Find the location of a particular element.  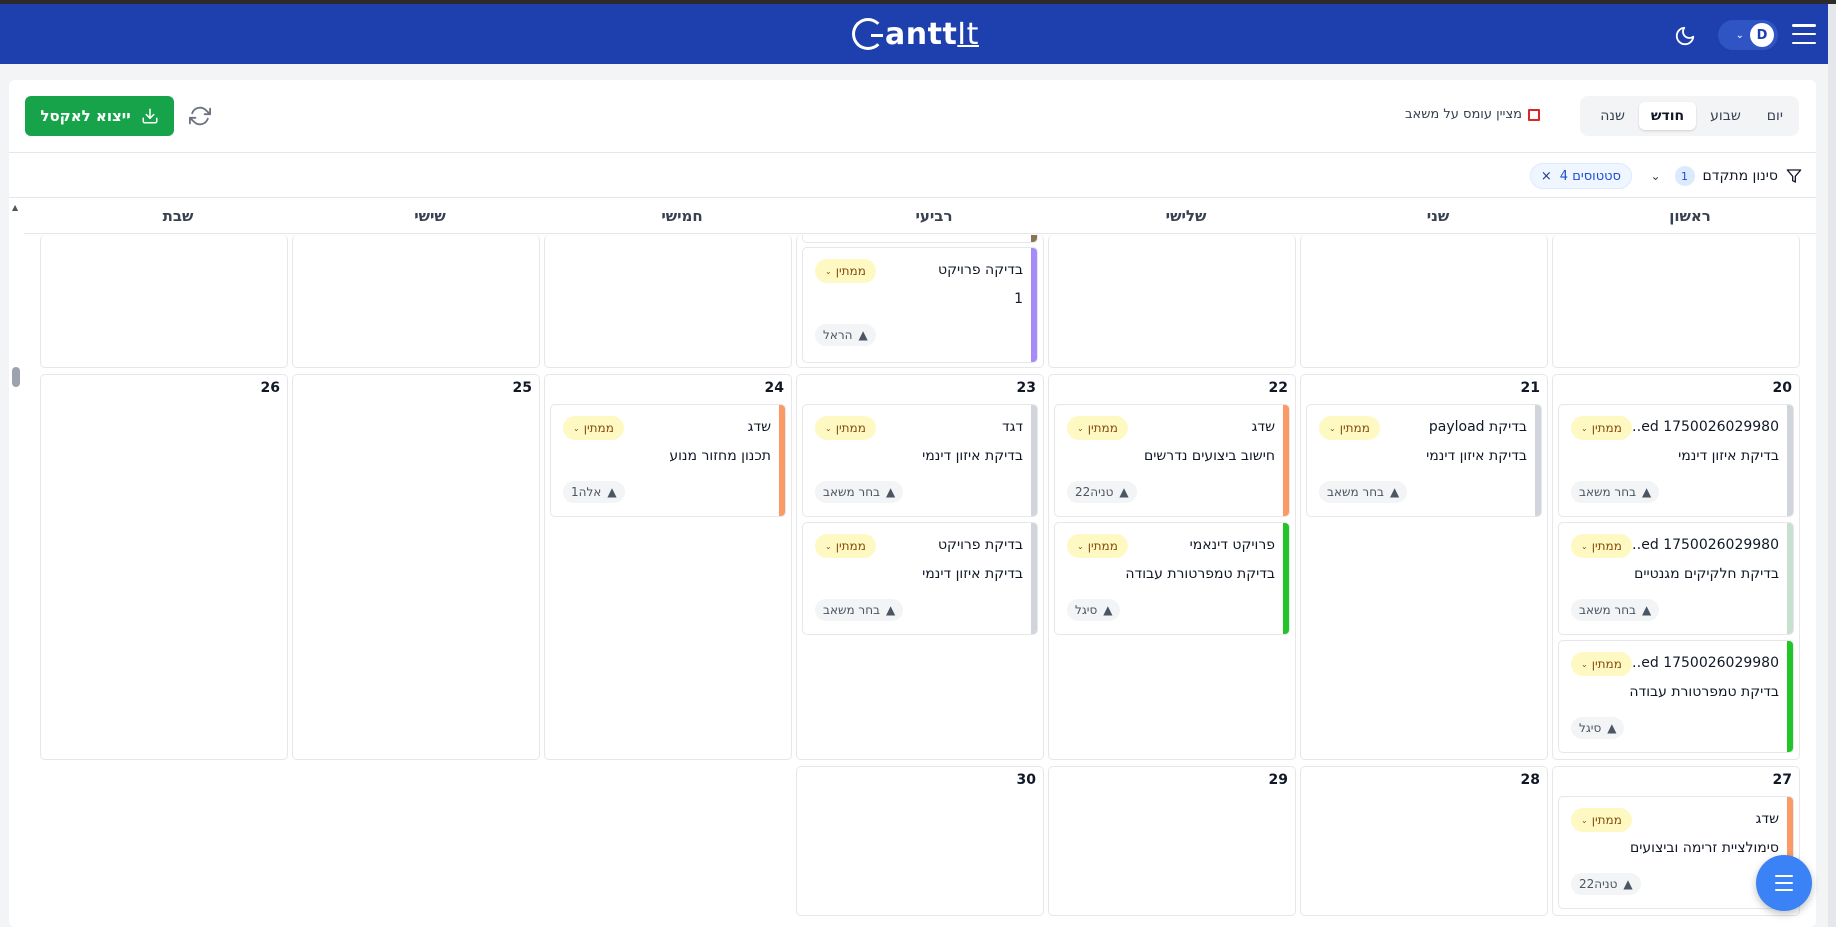

resource-label: אלה1 is located at coordinates (586, 492).